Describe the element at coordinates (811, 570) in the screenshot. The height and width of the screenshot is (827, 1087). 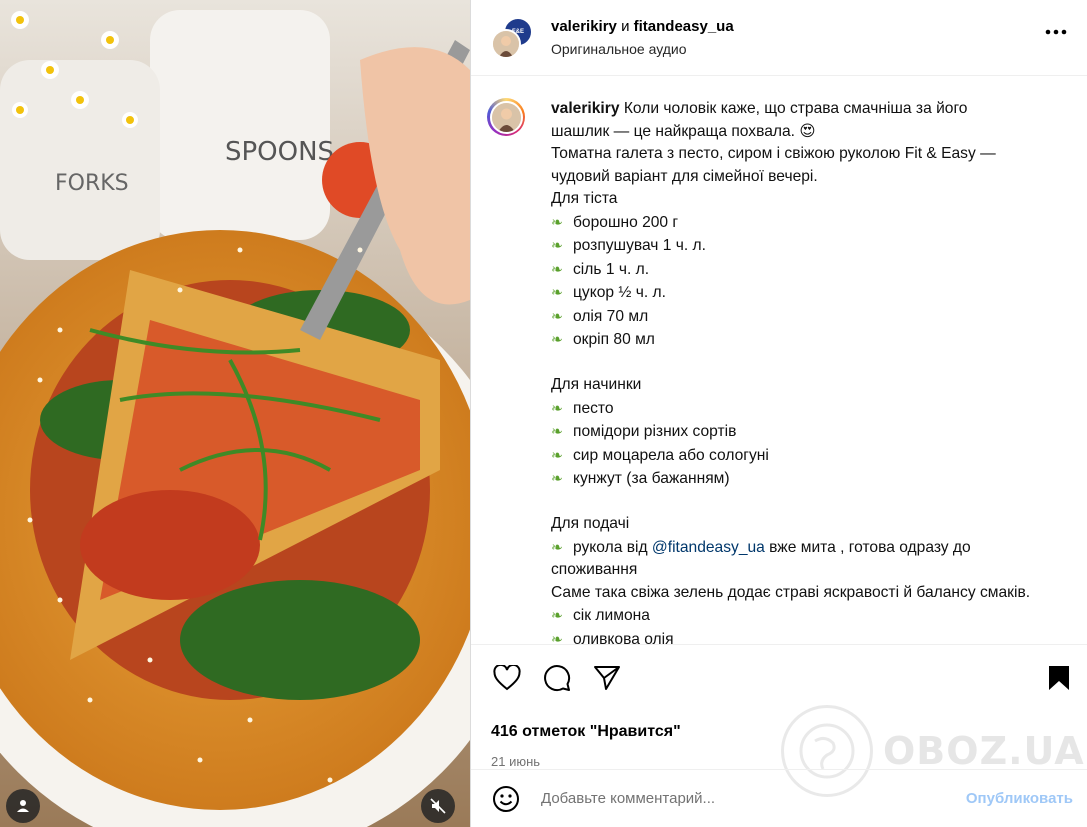
I see `caption-line: споживання` at that location.